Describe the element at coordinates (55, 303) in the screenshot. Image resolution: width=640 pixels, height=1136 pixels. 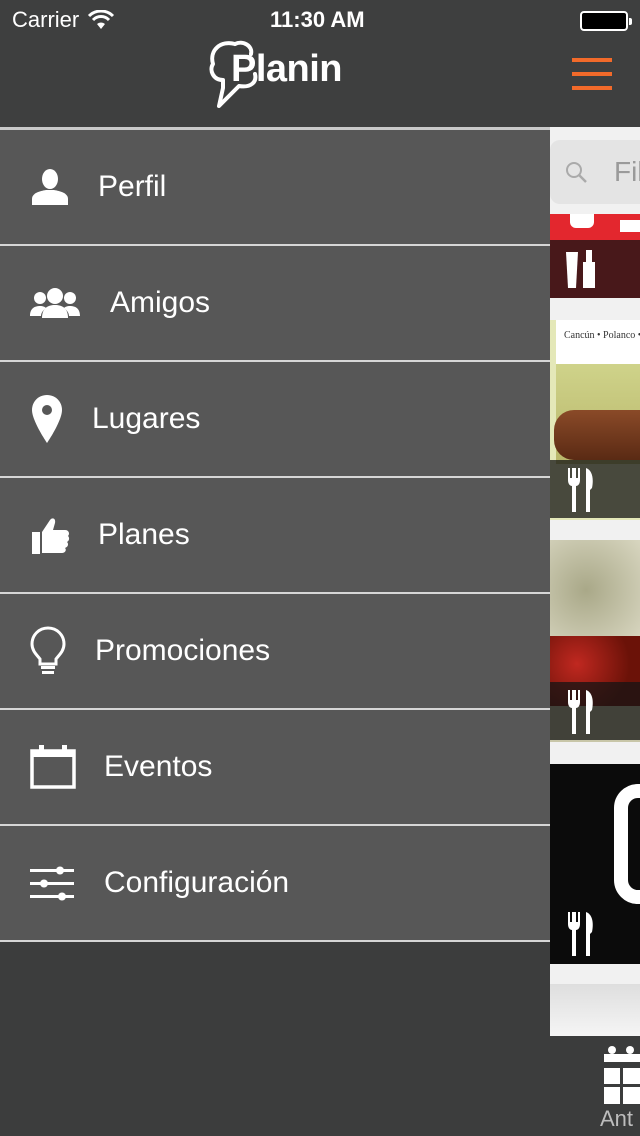
I see `friends-icon` at that location.